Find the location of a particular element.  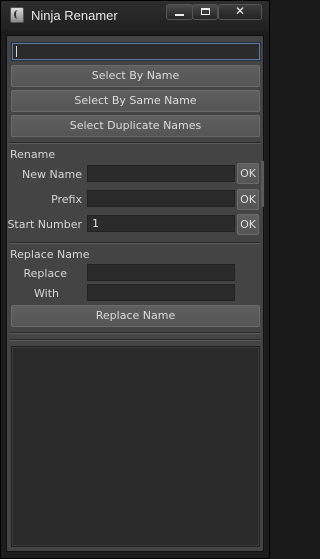

maximize-icon is located at coordinates (205, 11).